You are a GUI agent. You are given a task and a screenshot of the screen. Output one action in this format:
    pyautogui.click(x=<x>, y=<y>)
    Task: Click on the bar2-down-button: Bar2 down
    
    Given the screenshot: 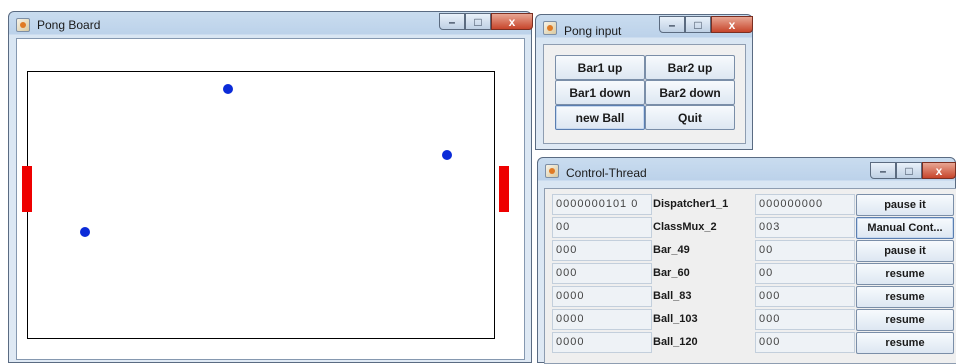 What is the action you would take?
    pyautogui.click(x=690, y=92)
    